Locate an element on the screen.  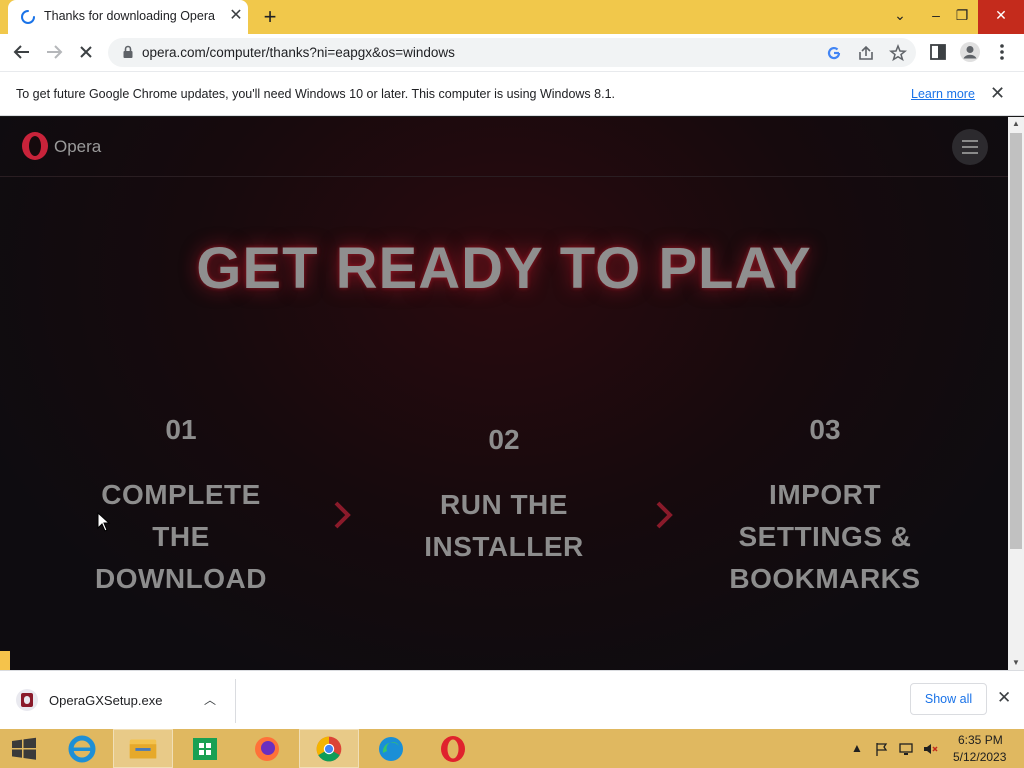
chrome-icon is located at coordinates (329, 748).